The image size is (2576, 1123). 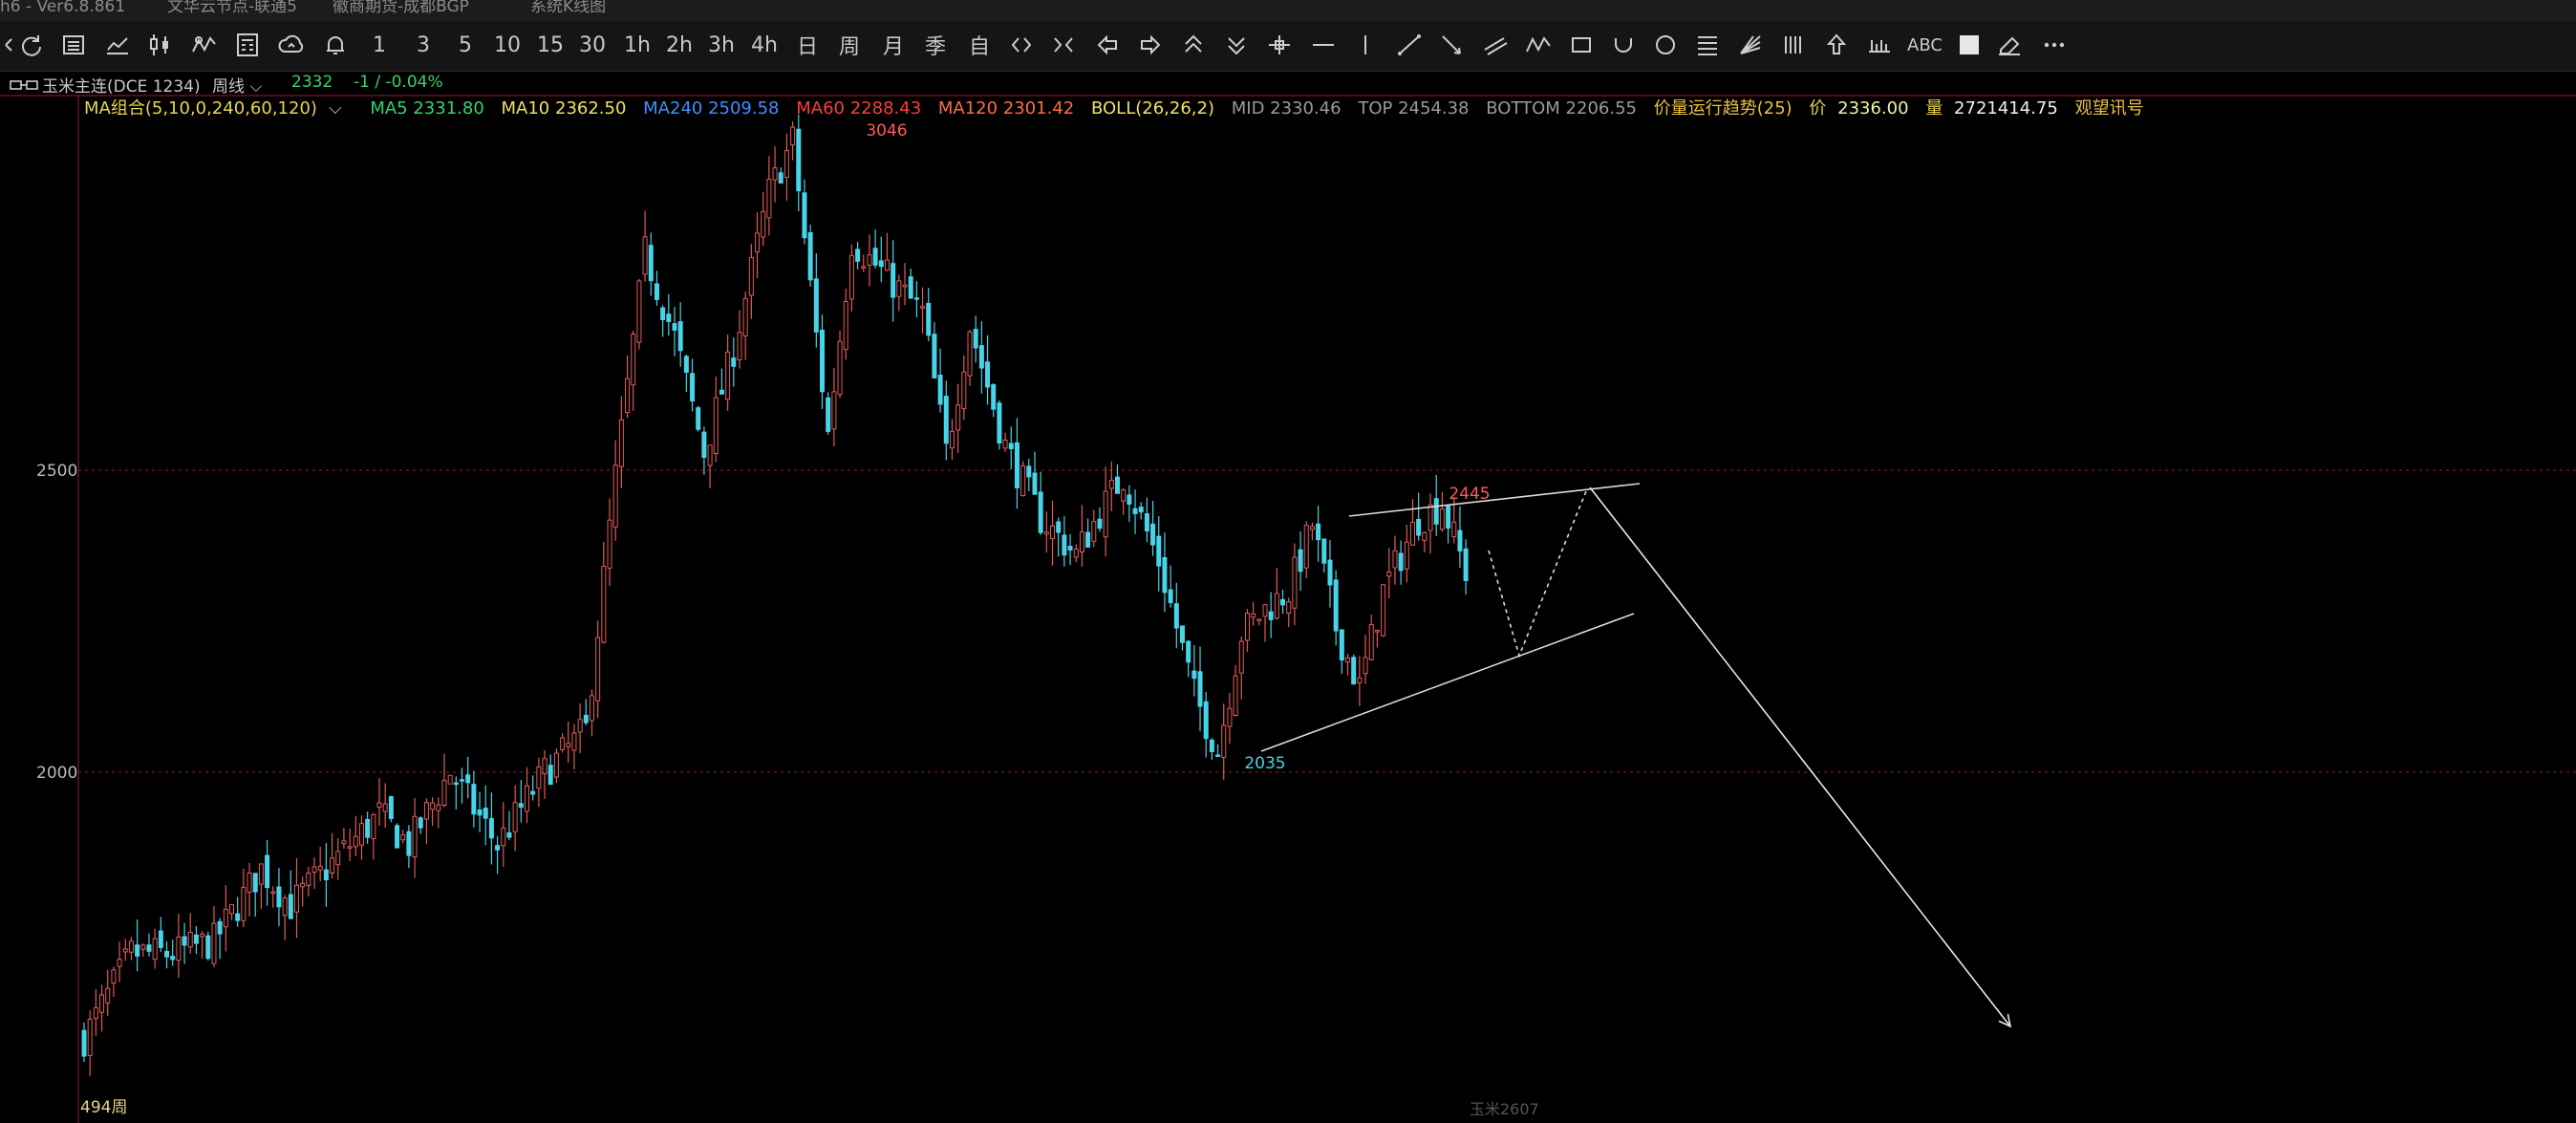 I want to click on calculator-icon, so click(x=247, y=45).